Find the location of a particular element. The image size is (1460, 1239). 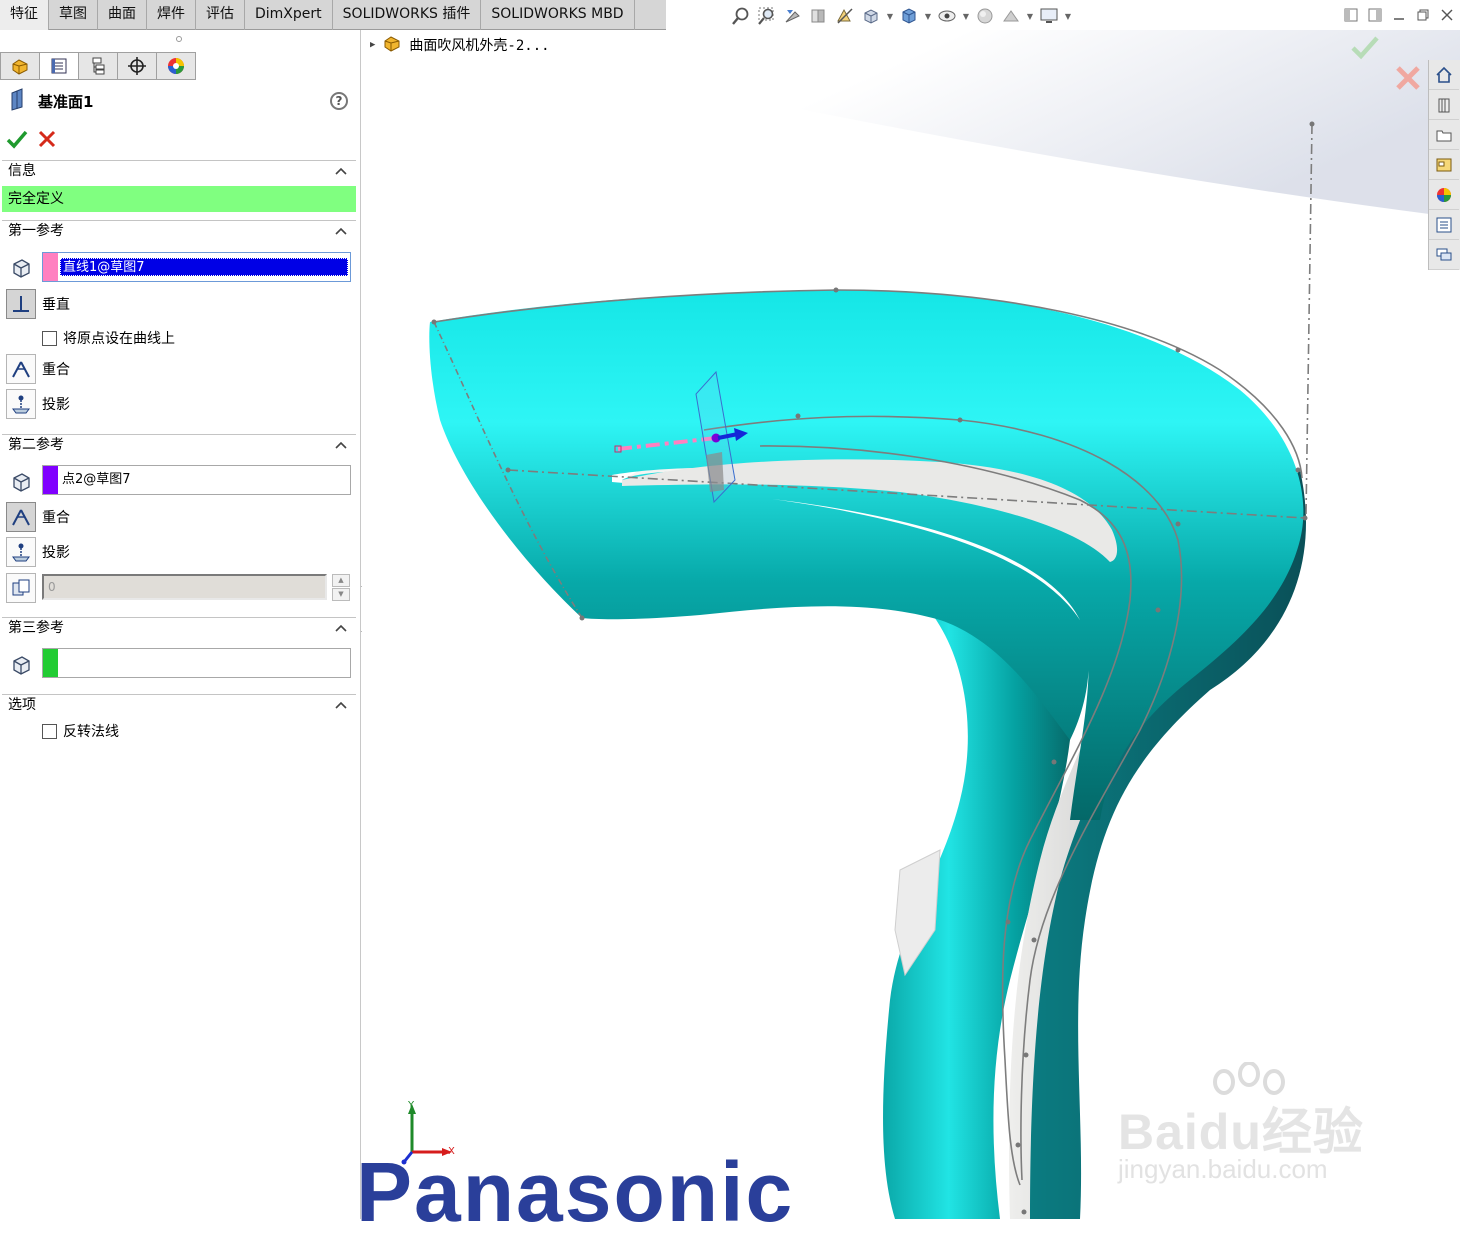

appearances-icon is located at coordinates (1444, 195).